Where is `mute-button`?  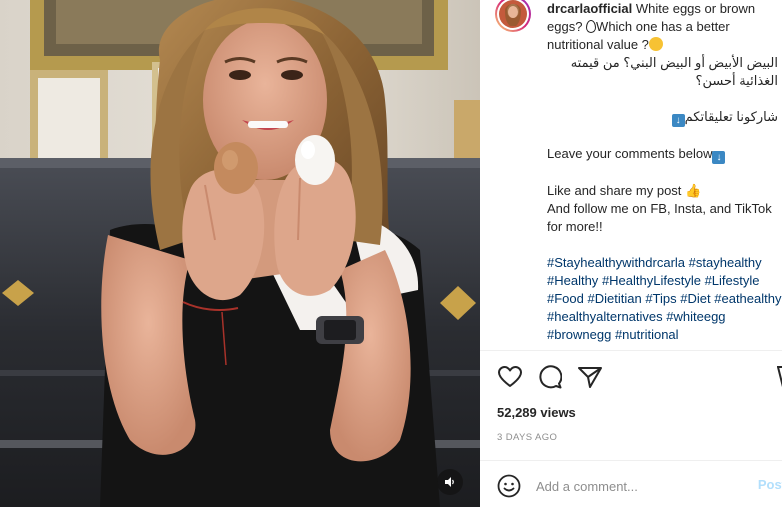
mute-button is located at coordinates (450, 482).